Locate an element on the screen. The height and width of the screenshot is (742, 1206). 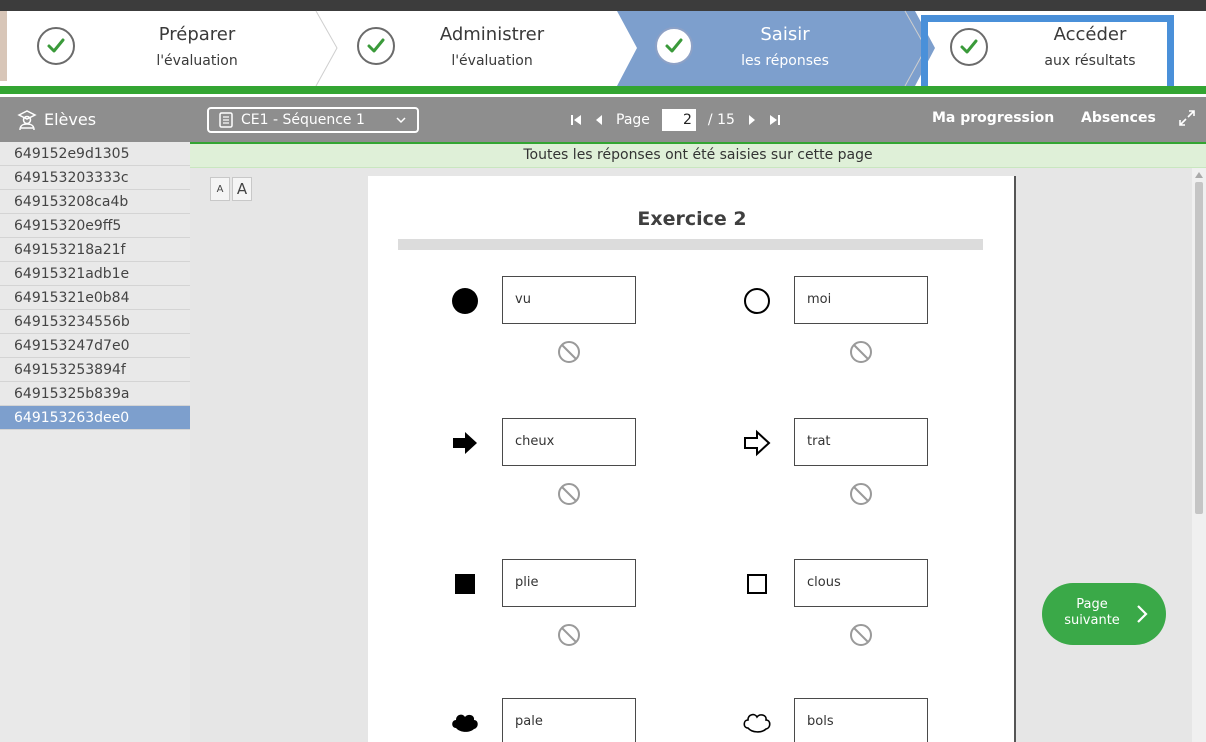
answer-box: vu is located at coordinates (569, 300).